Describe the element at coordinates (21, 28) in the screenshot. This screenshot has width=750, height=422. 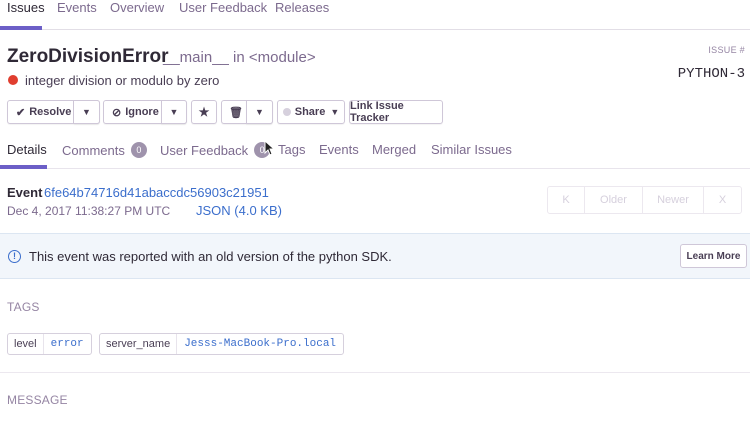
I see `nav-active-indicator` at that location.